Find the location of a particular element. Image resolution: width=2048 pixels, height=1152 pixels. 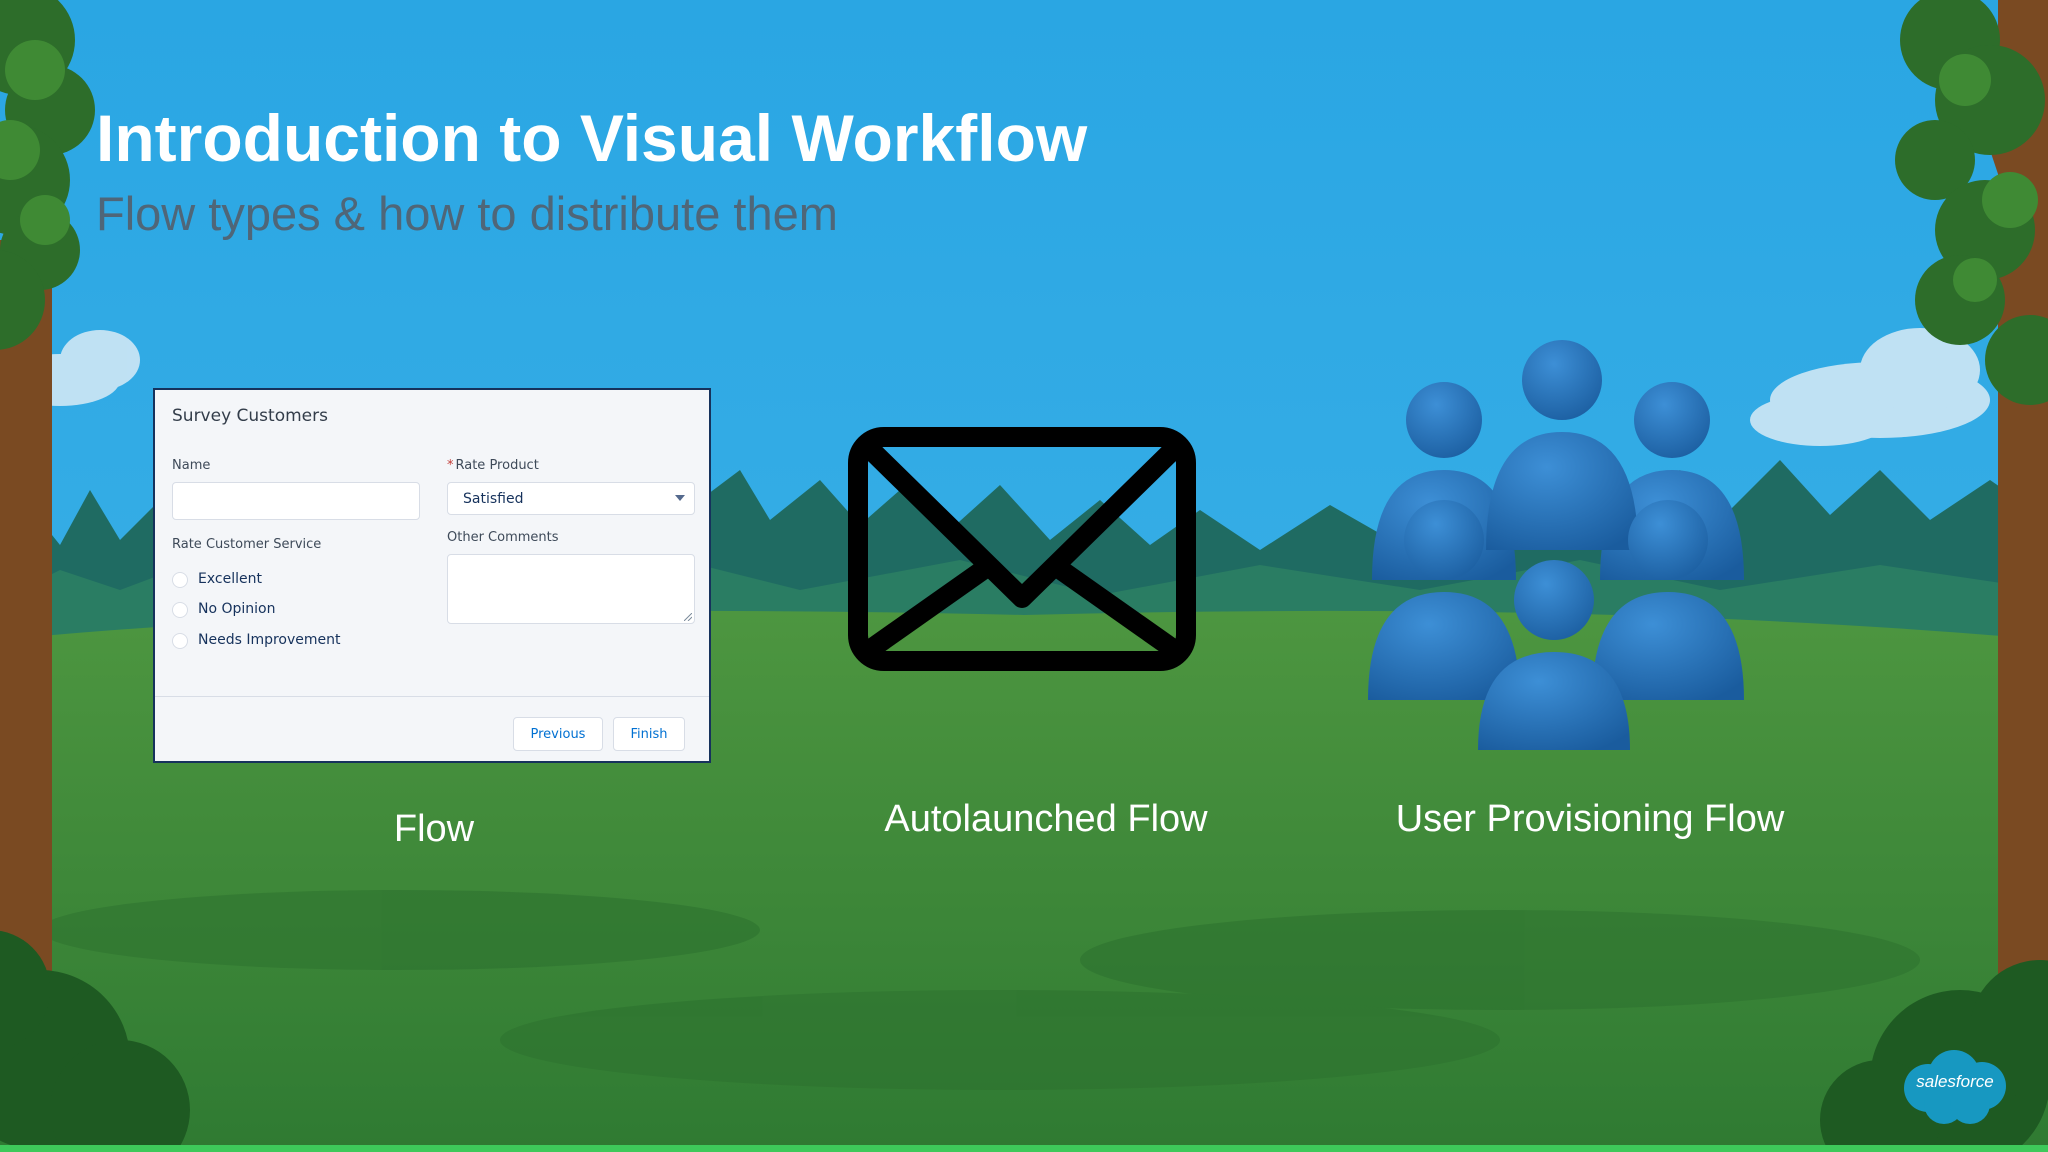

radio-label: Excellent is located at coordinates (230, 579).